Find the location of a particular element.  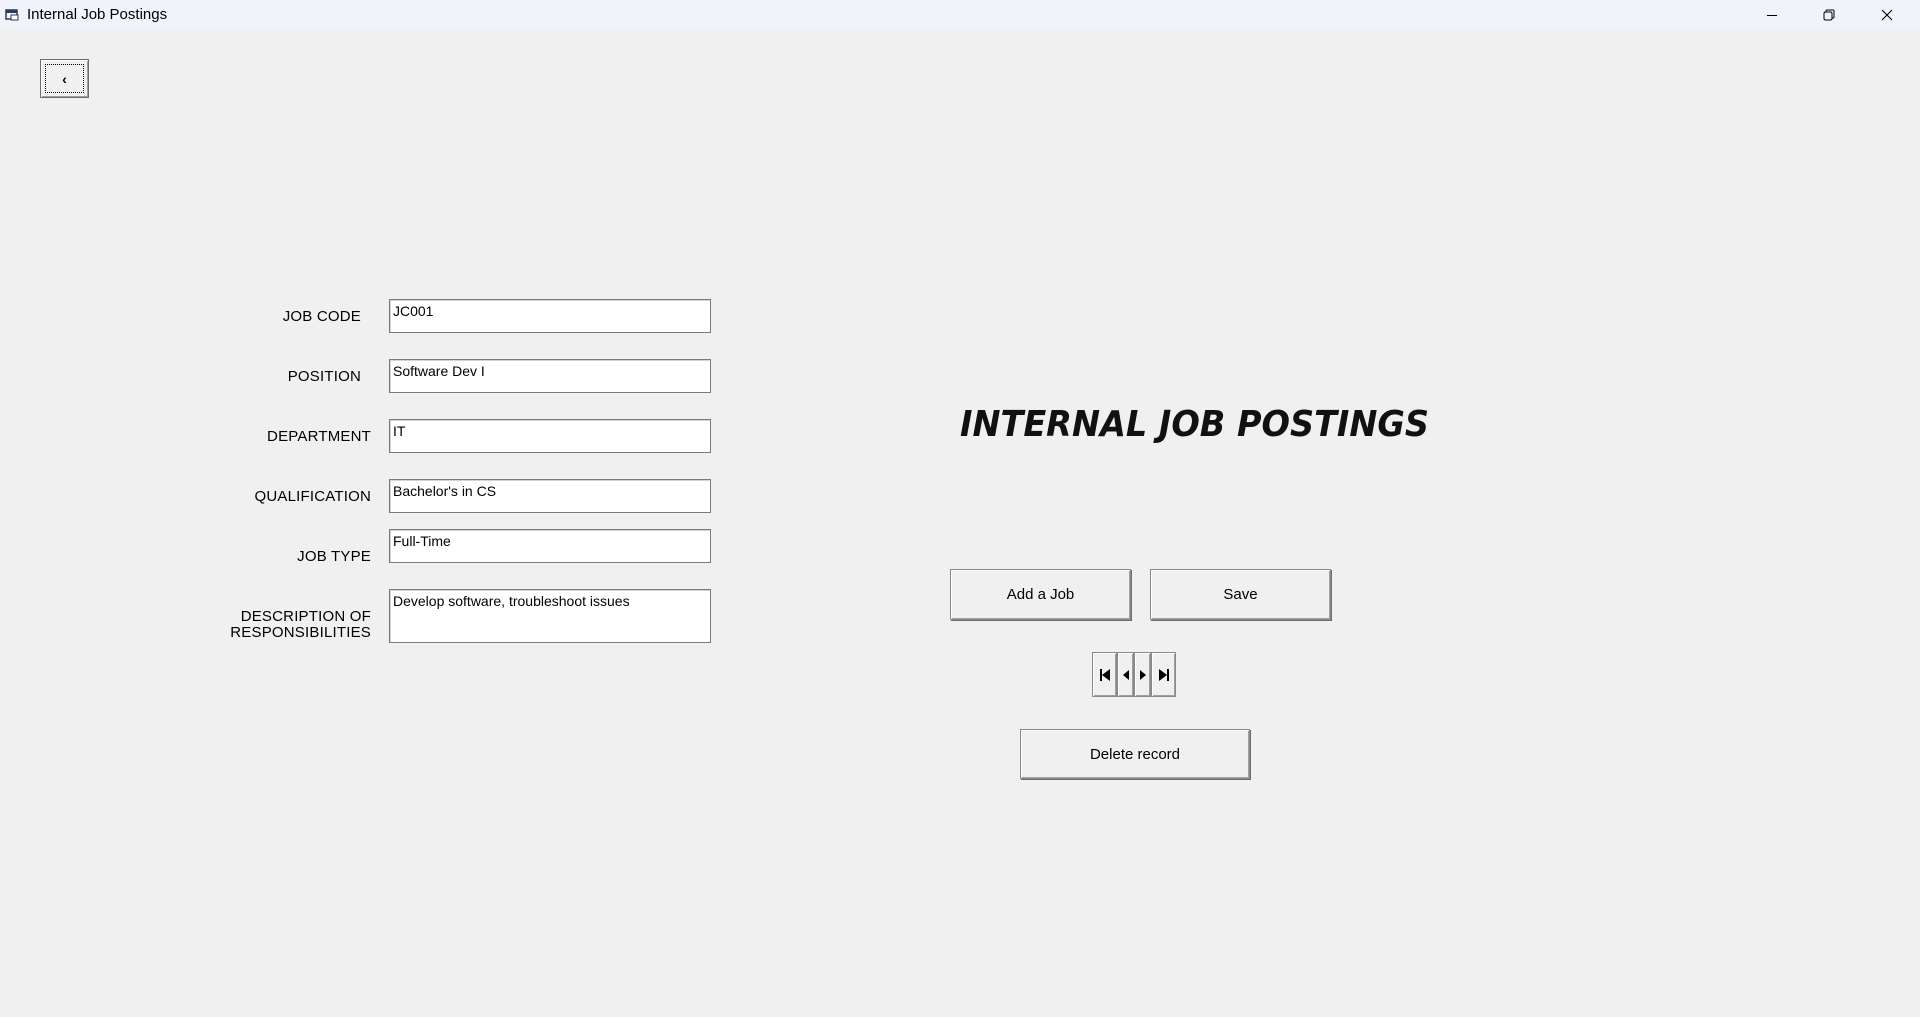

previous-record-button is located at coordinates (1125, 674).